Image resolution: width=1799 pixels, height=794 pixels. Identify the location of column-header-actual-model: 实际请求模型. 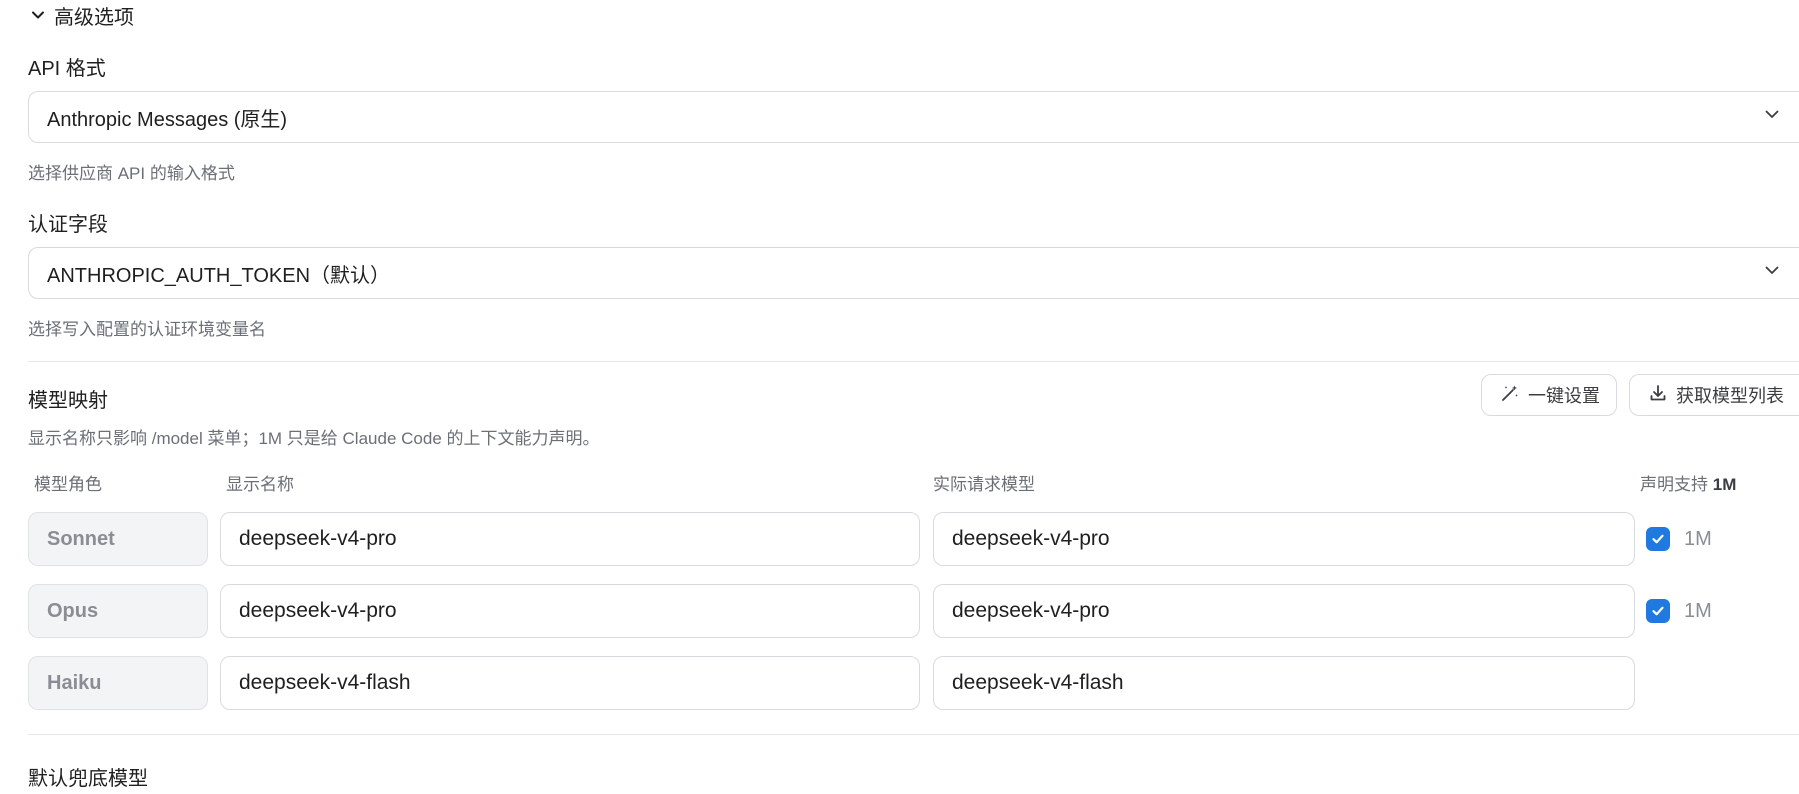
(984, 484).